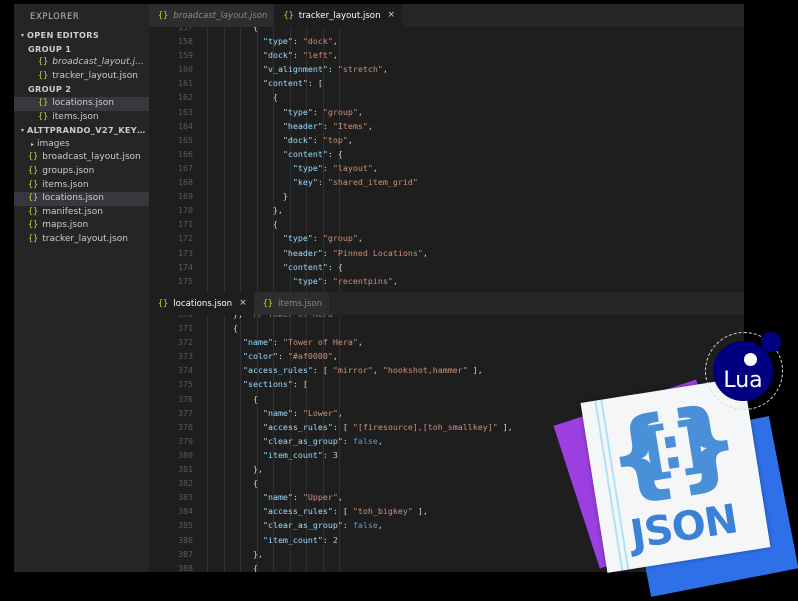 The width and height of the screenshot is (798, 601). Describe the element at coordinates (185, 567) in the screenshot. I see `line-number: 388` at that location.